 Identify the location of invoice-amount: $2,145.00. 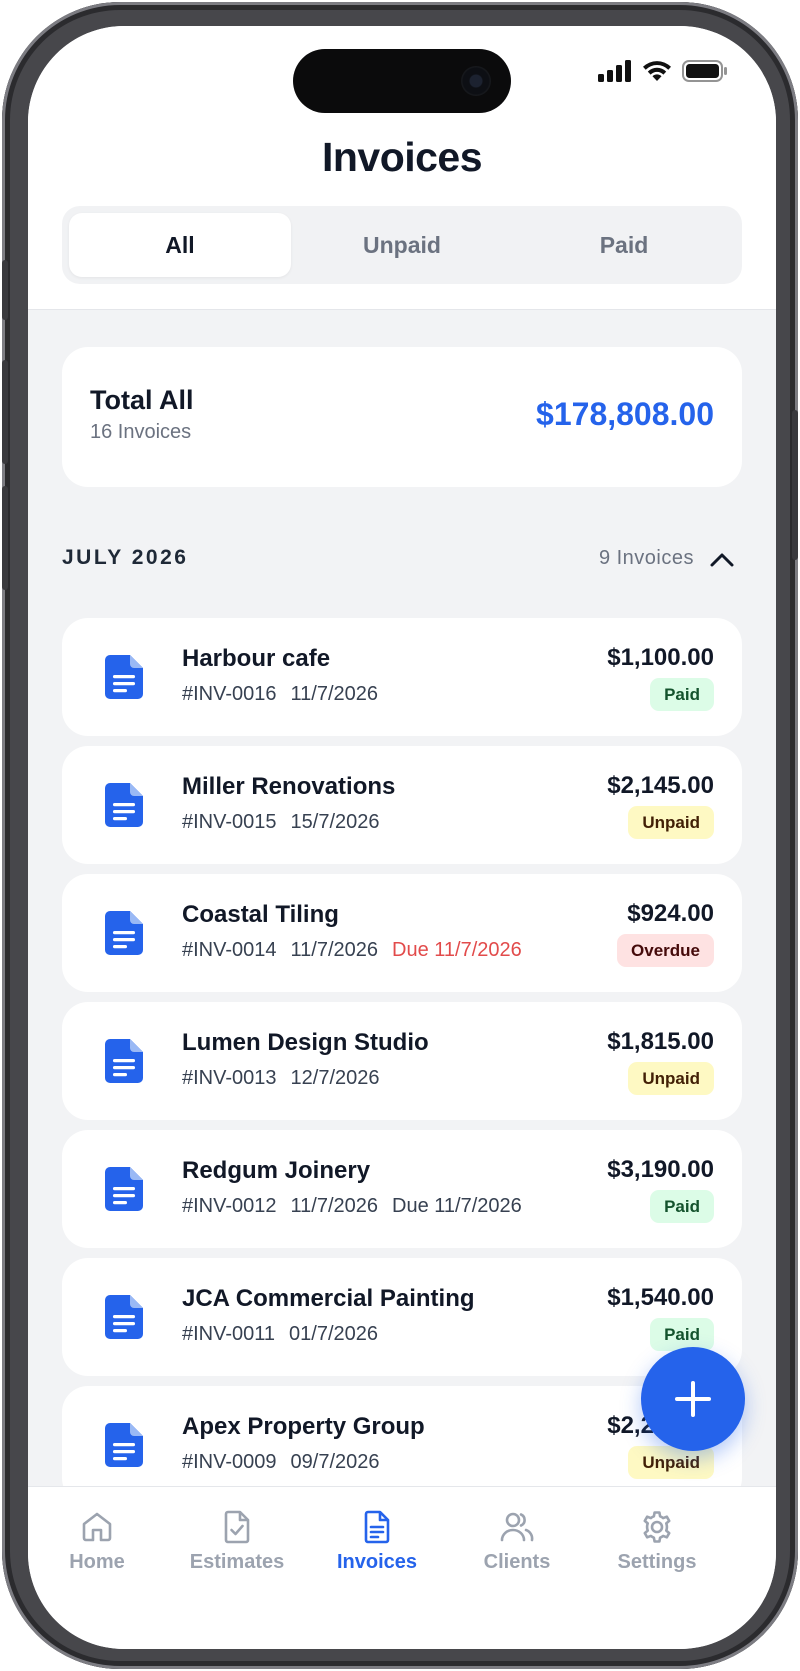
(660, 785).